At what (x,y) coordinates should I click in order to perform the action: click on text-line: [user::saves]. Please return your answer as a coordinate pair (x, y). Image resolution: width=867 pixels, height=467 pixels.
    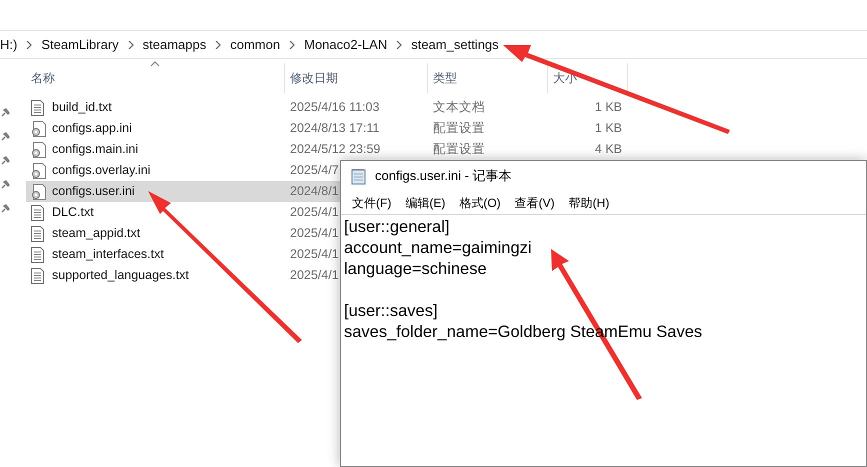
    Looking at the image, I should click on (391, 311).